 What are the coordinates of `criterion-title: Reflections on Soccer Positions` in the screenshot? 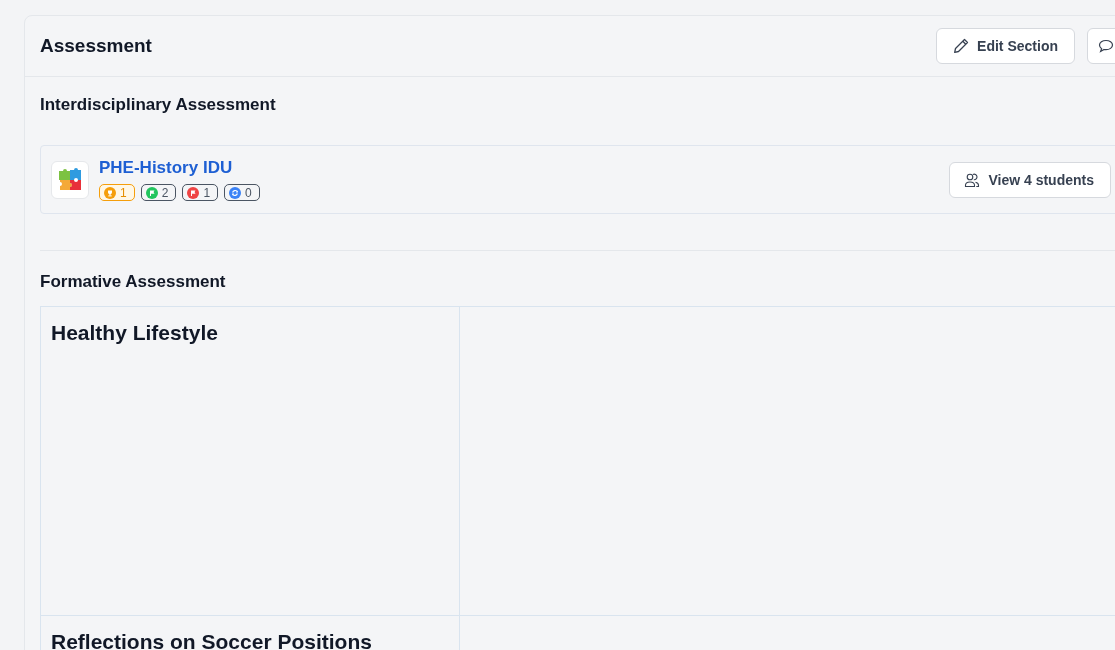 It's located at (211, 640).